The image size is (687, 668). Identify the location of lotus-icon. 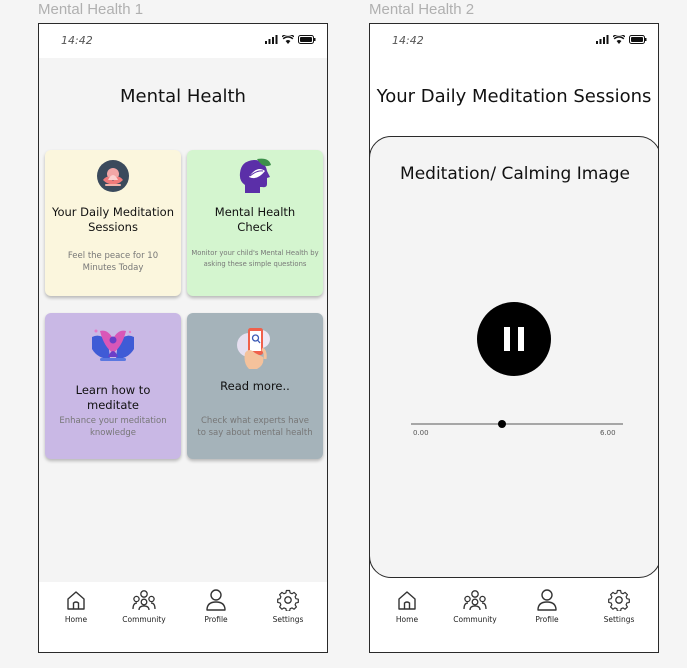
(113, 176).